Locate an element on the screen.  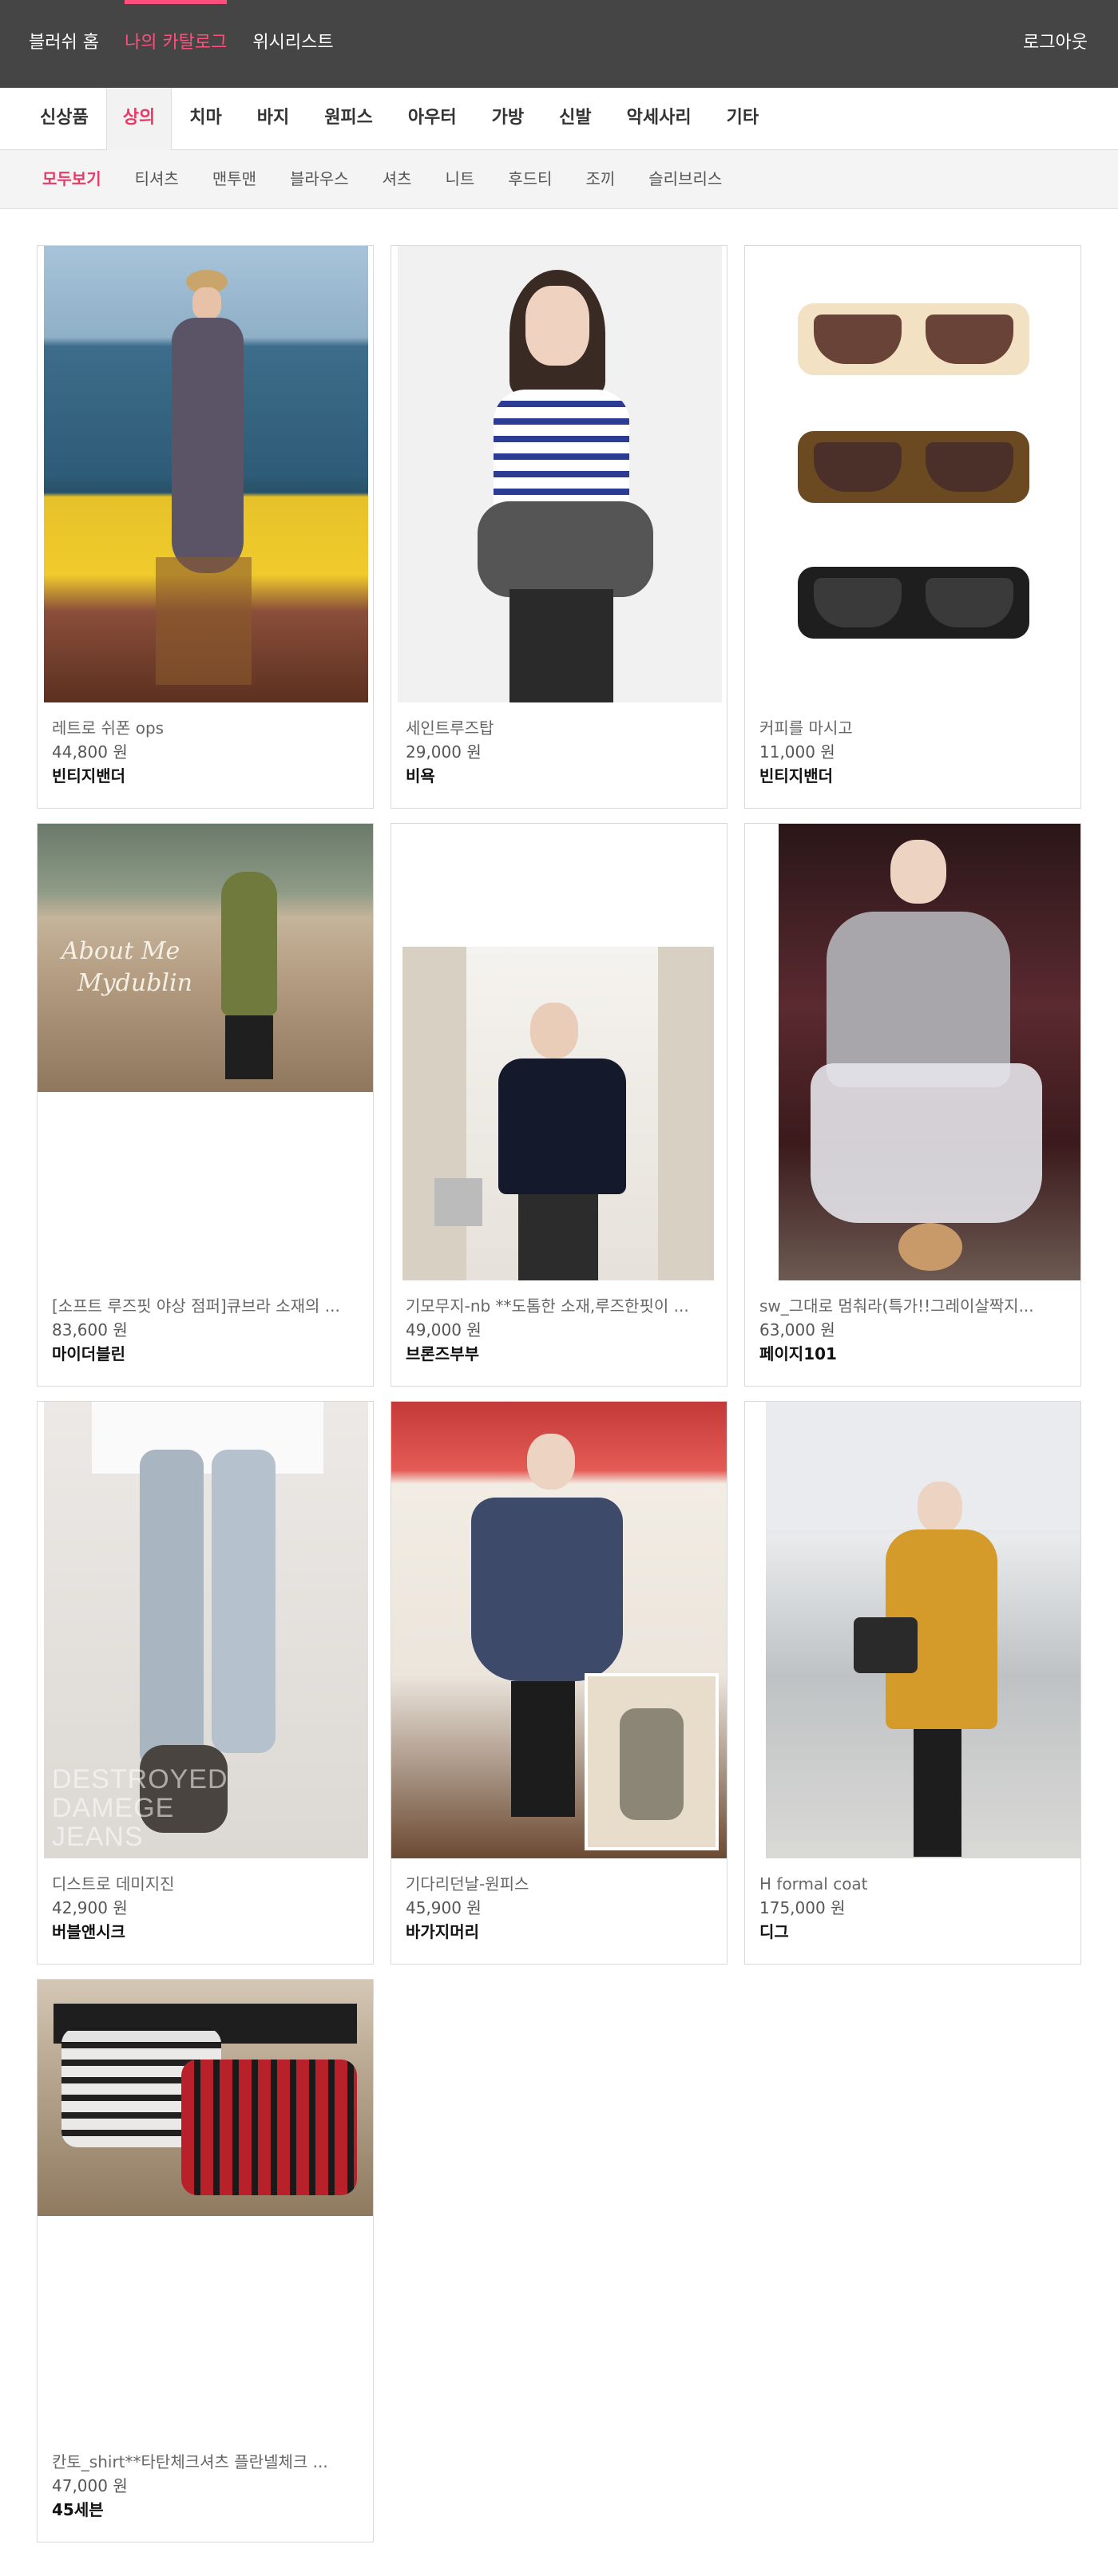
product-name: H formal coat is located at coordinates (915, 1884).